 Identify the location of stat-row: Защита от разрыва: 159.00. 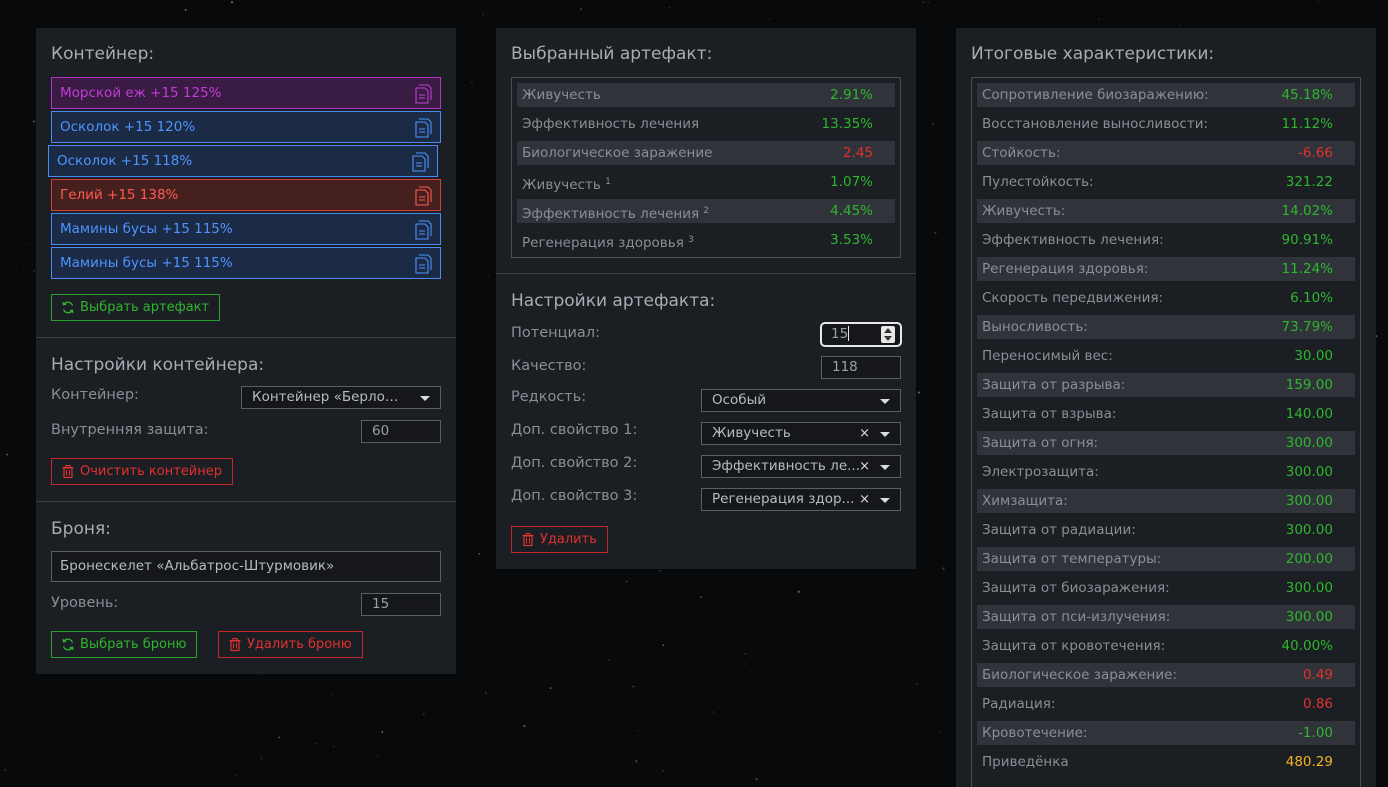
(1166, 385).